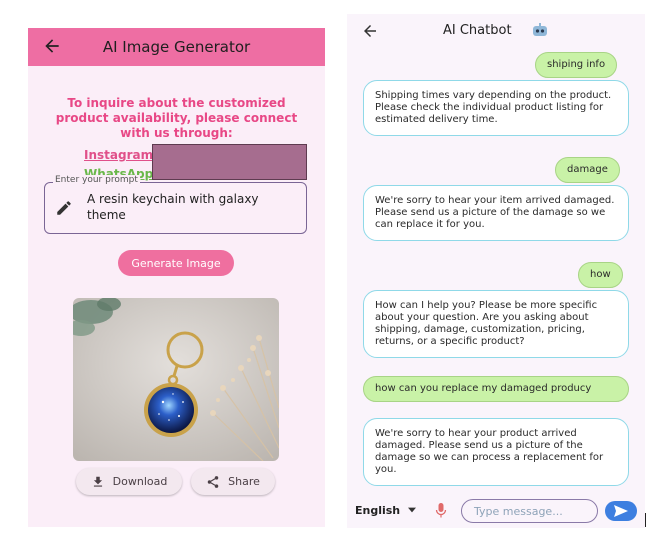 The width and height of the screenshot is (651, 545). What do you see at coordinates (97, 481) in the screenshot?
I see `download-icon` at bounding box center [97, 481].